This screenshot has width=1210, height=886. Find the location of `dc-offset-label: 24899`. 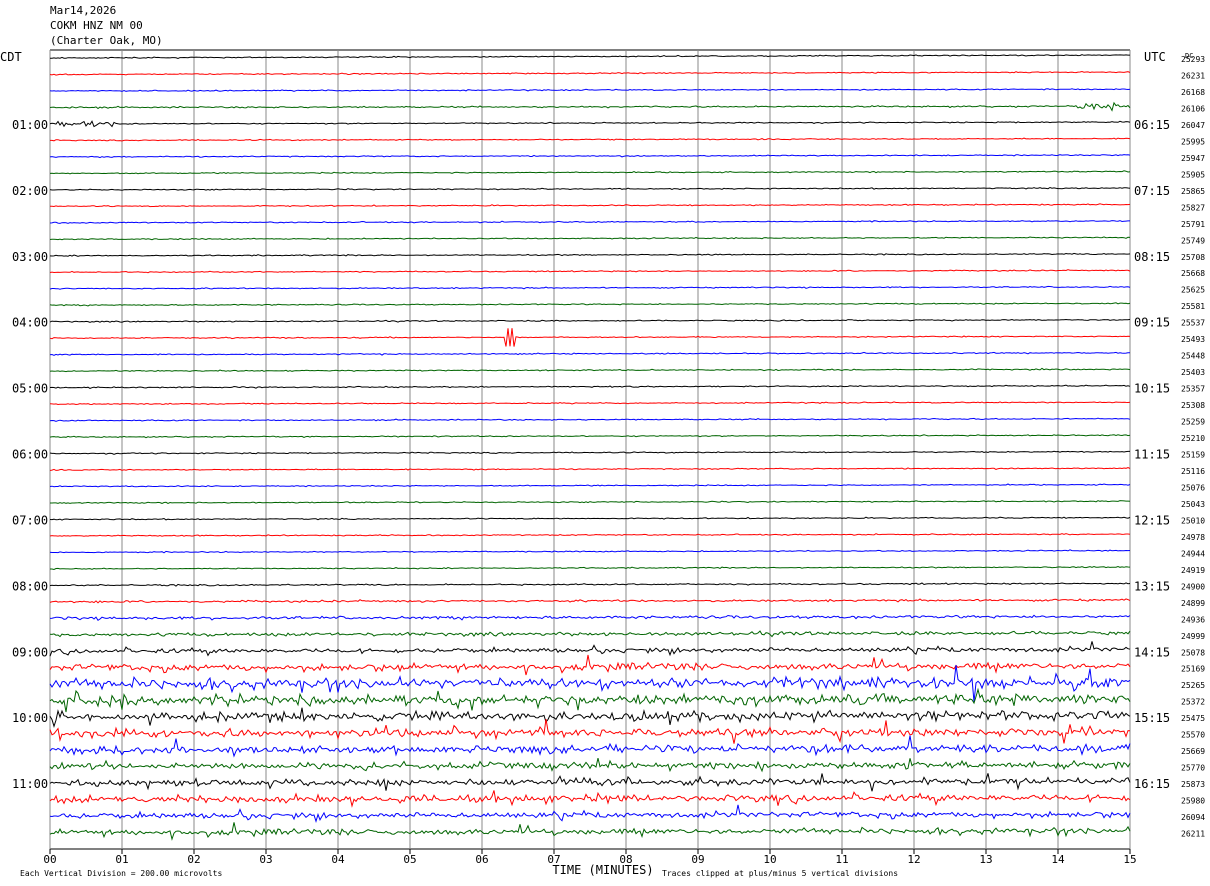

dc-offset-label: 24899 is located at coordinates (1193, 603).